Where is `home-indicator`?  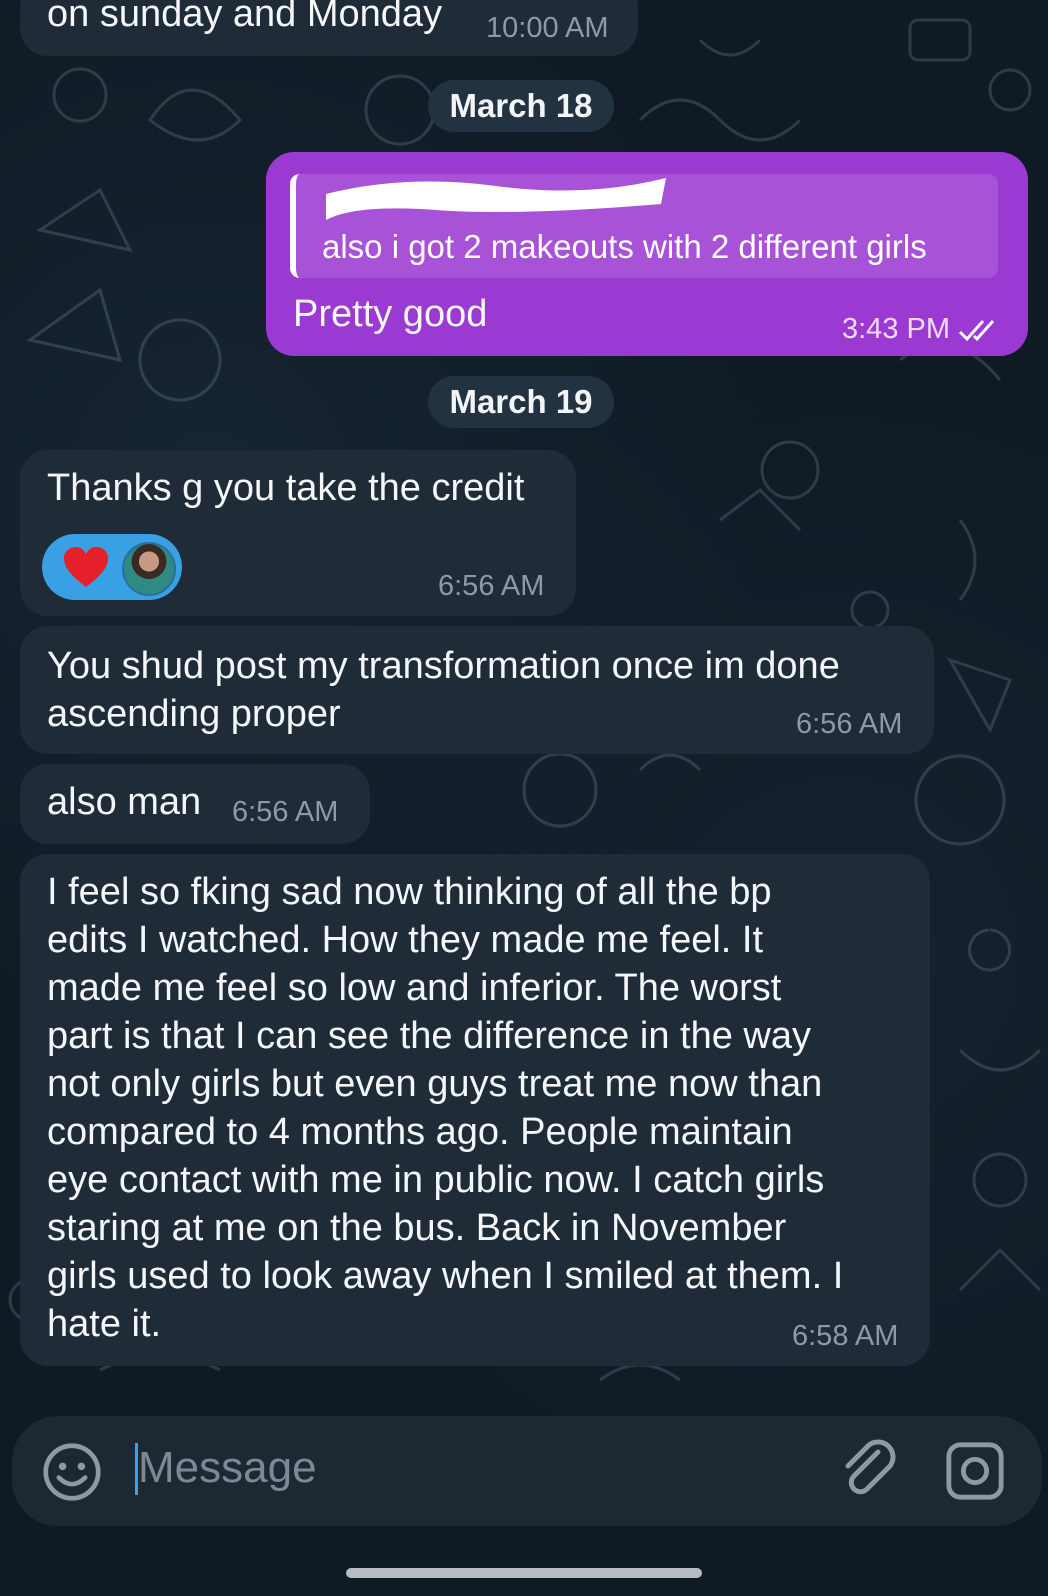 home-indicator is located at coordinates (524, 1573).